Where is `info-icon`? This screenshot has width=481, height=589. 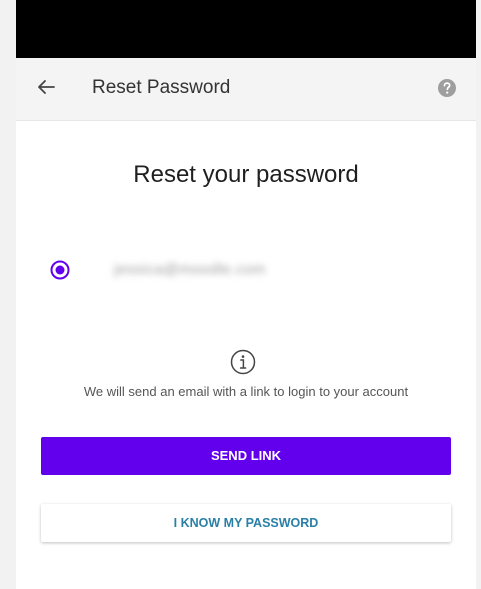 info-icon is located at coordinates (243, 362).